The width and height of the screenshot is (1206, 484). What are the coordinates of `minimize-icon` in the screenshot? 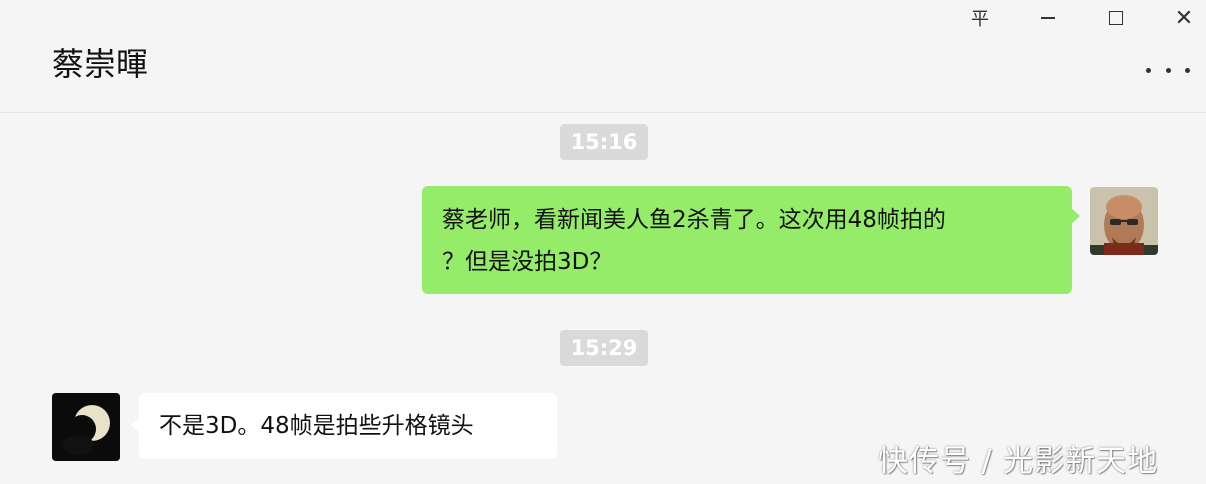 It's located at (1048, 18).